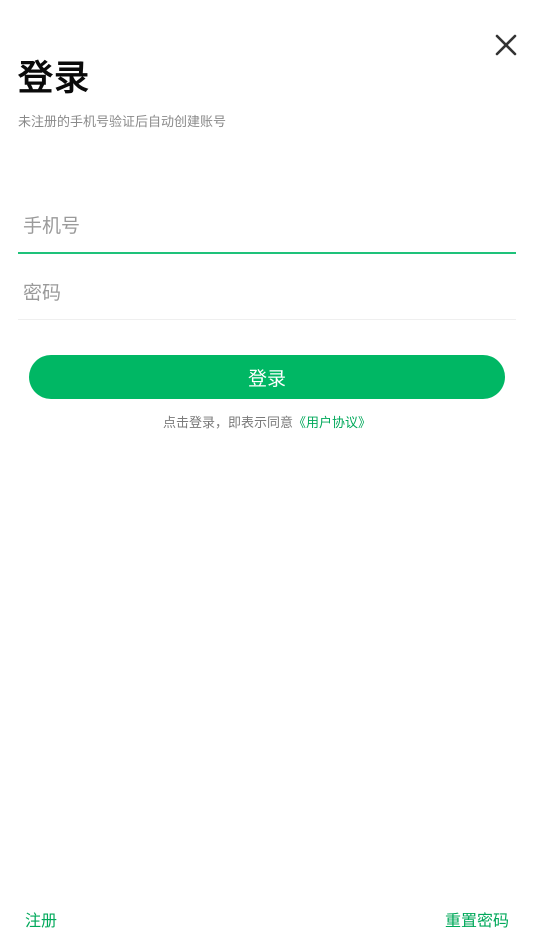 The image size is (534, 949). I want to click on password-field, so click(267, 293).